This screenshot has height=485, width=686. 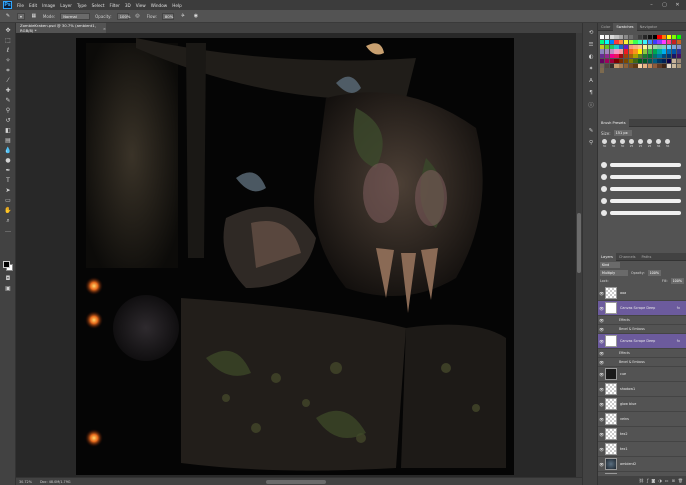 I want to click on layer-style-icon: ƒ, so click(x=647, y=480).